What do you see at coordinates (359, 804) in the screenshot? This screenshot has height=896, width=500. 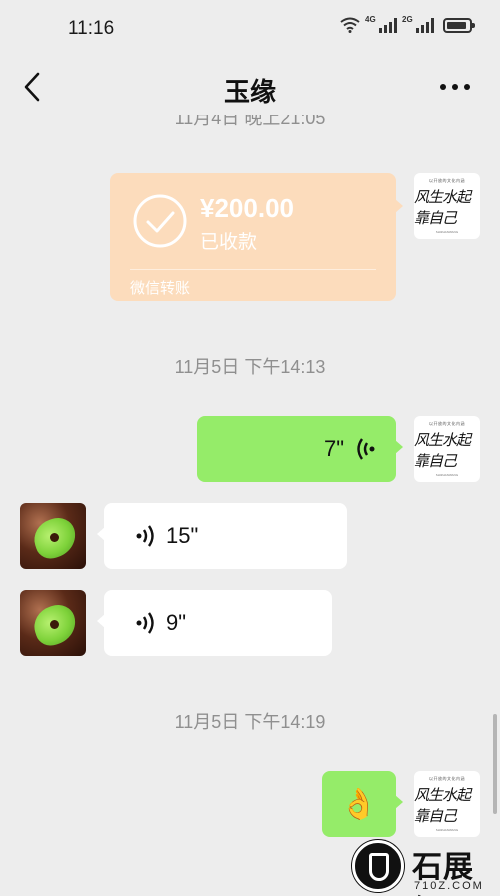 I see `ok-hand-emoji: 👌` at bounding box center [359, 804].